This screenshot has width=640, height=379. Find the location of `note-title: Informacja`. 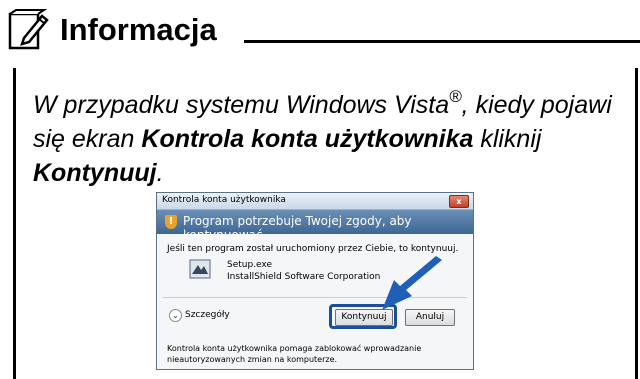

note-title: Informacja is located at coordinates (138, 29).